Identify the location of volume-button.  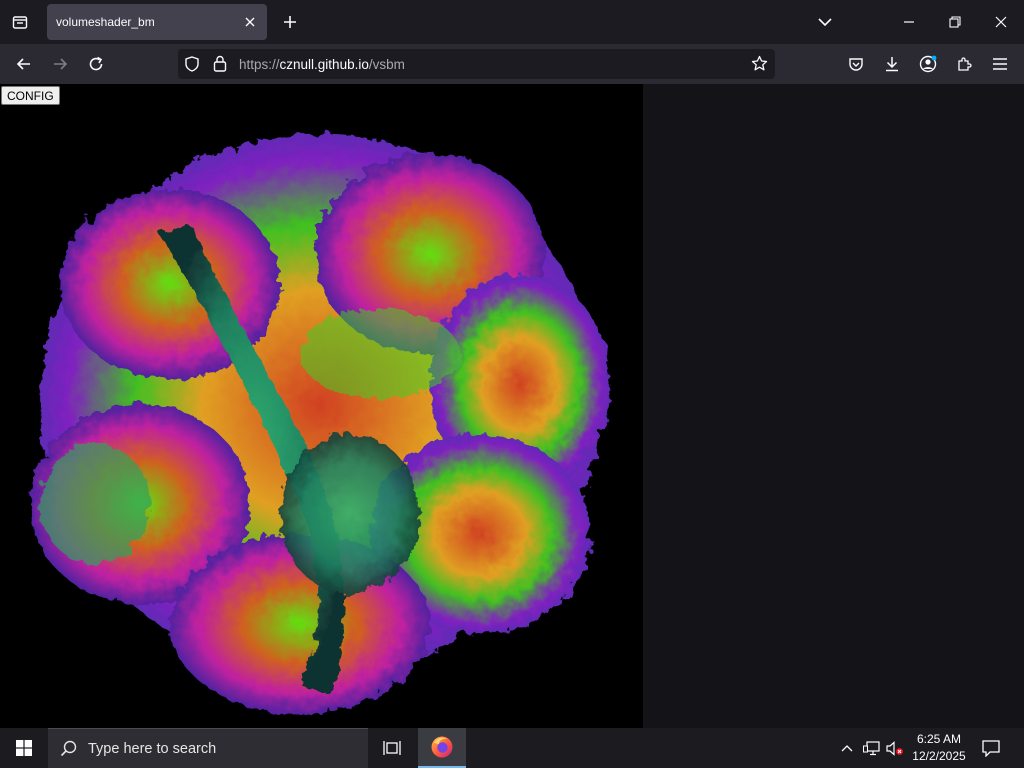
(895, 748).